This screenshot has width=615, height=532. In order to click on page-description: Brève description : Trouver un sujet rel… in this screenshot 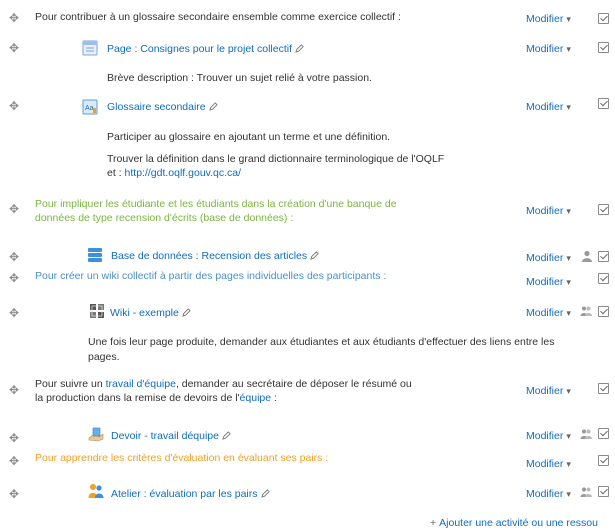, I will do `click(239, 78)`.